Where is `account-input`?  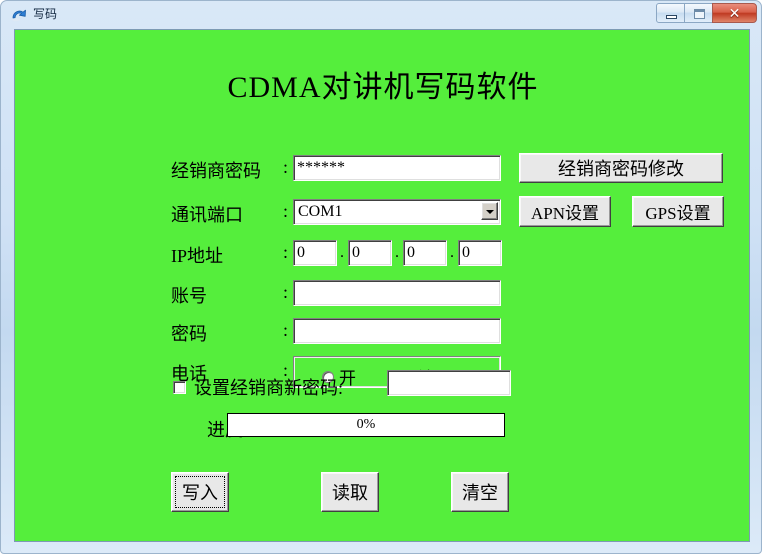 account-input is located at coordinates (397, 293).